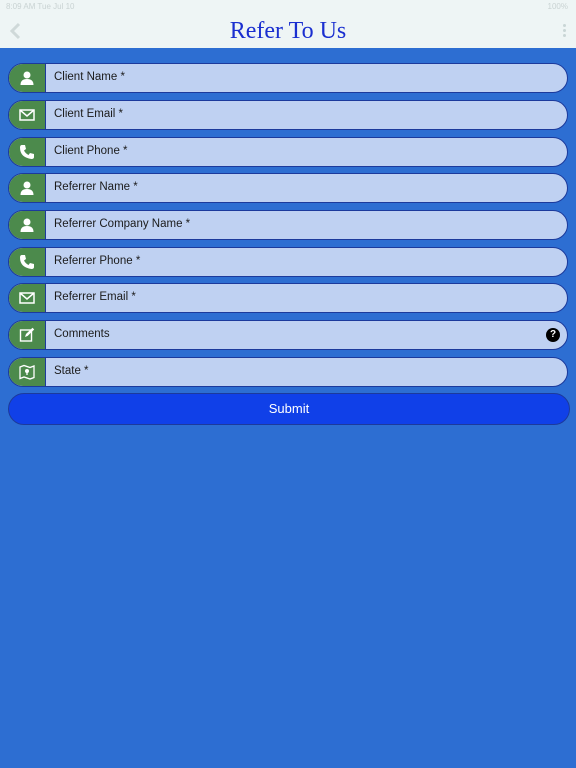 This screenshot has width=576, height=768. What do you see at coordinates (122, 224) in the screenshot?
I see `field-placeholder: Referrer Company Name *` at bounding box center [122, 224].